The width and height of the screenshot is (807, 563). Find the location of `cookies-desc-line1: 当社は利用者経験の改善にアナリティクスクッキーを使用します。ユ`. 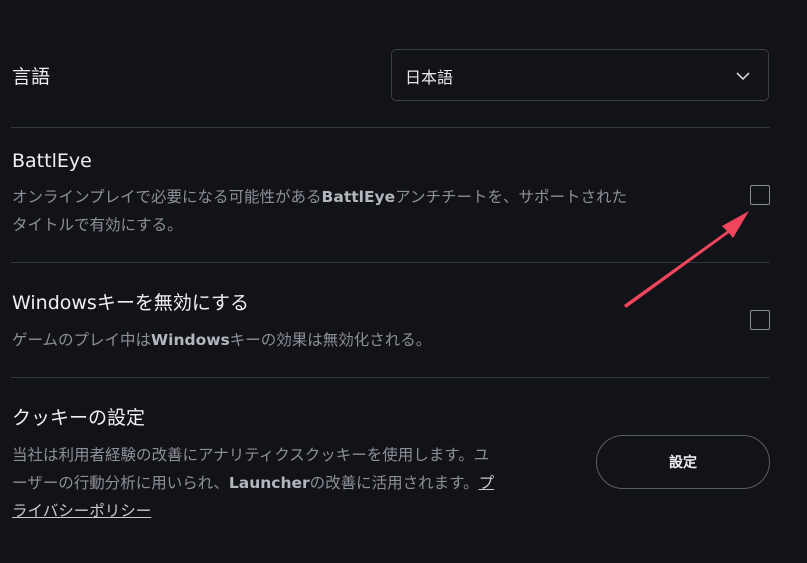

cookies-desc-line1: 当社は利用者経験の改善にアナリティクスクッキーを使用します。ユ is located at coordinates (251, 455).